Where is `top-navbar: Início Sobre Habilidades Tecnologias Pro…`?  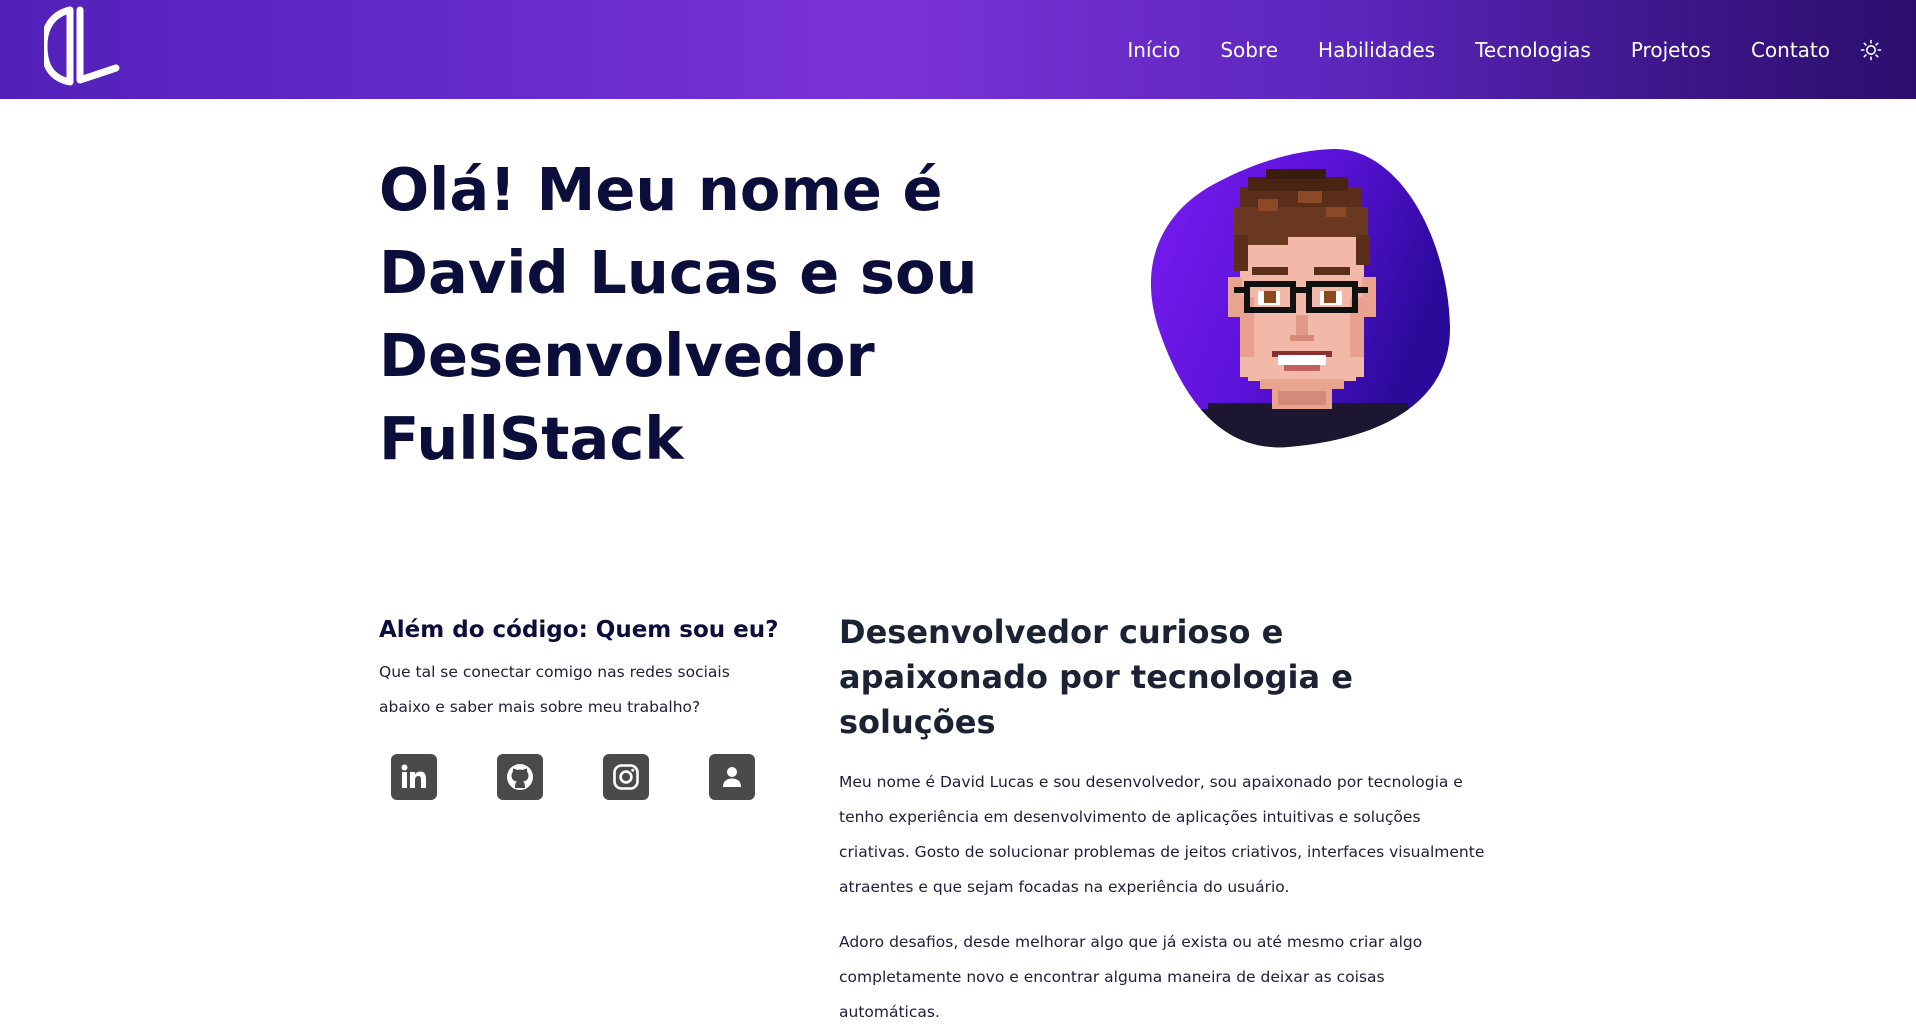
top-navbar: Início Sobre Habilidades Tecnologias Pro… is located at coordinates (958, 49).